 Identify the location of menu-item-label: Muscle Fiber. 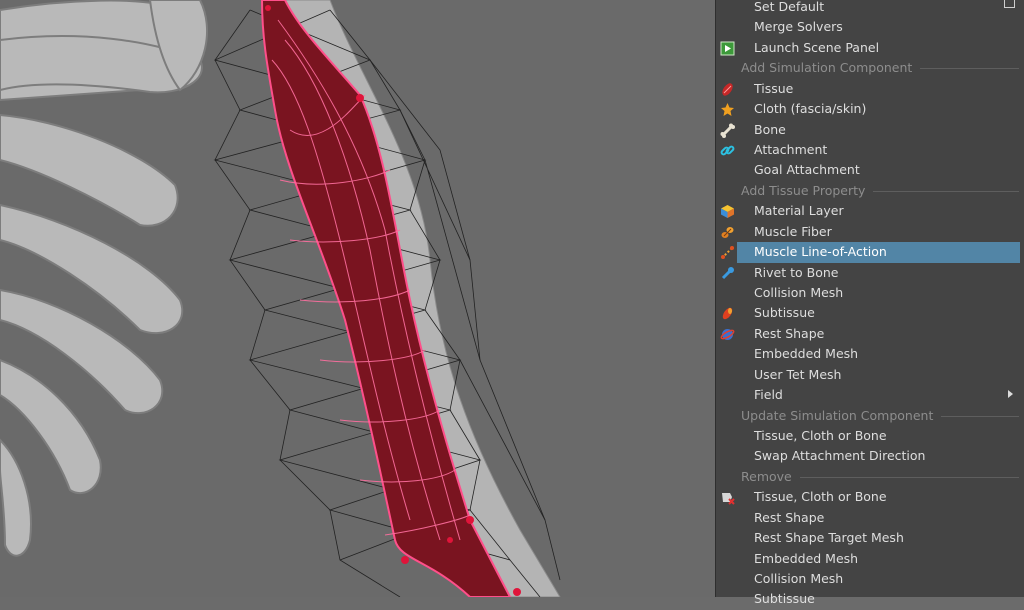
(793, 231).